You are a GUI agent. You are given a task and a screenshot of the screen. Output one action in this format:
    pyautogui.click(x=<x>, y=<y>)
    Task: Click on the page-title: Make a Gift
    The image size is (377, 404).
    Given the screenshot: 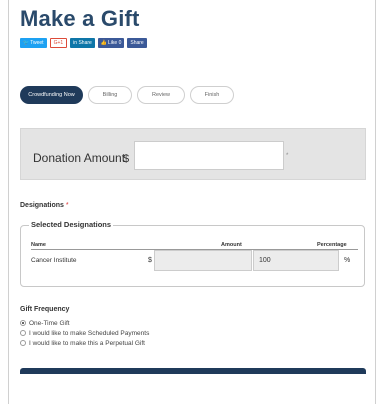 What is the action you would take?
    pyautogui.click(x=80, y=18)
    